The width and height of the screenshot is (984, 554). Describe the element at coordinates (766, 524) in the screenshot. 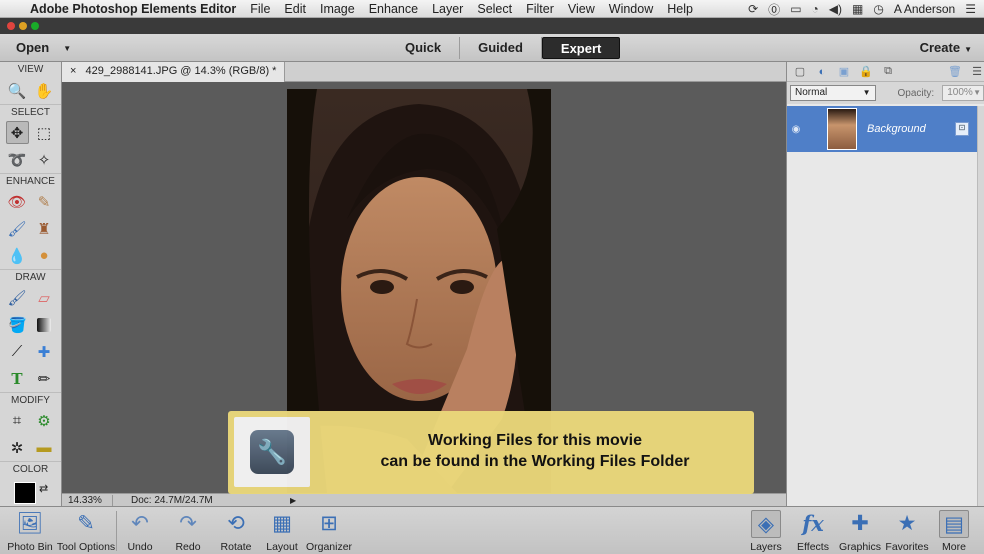

I see `layers-icon: ◈` at that location.